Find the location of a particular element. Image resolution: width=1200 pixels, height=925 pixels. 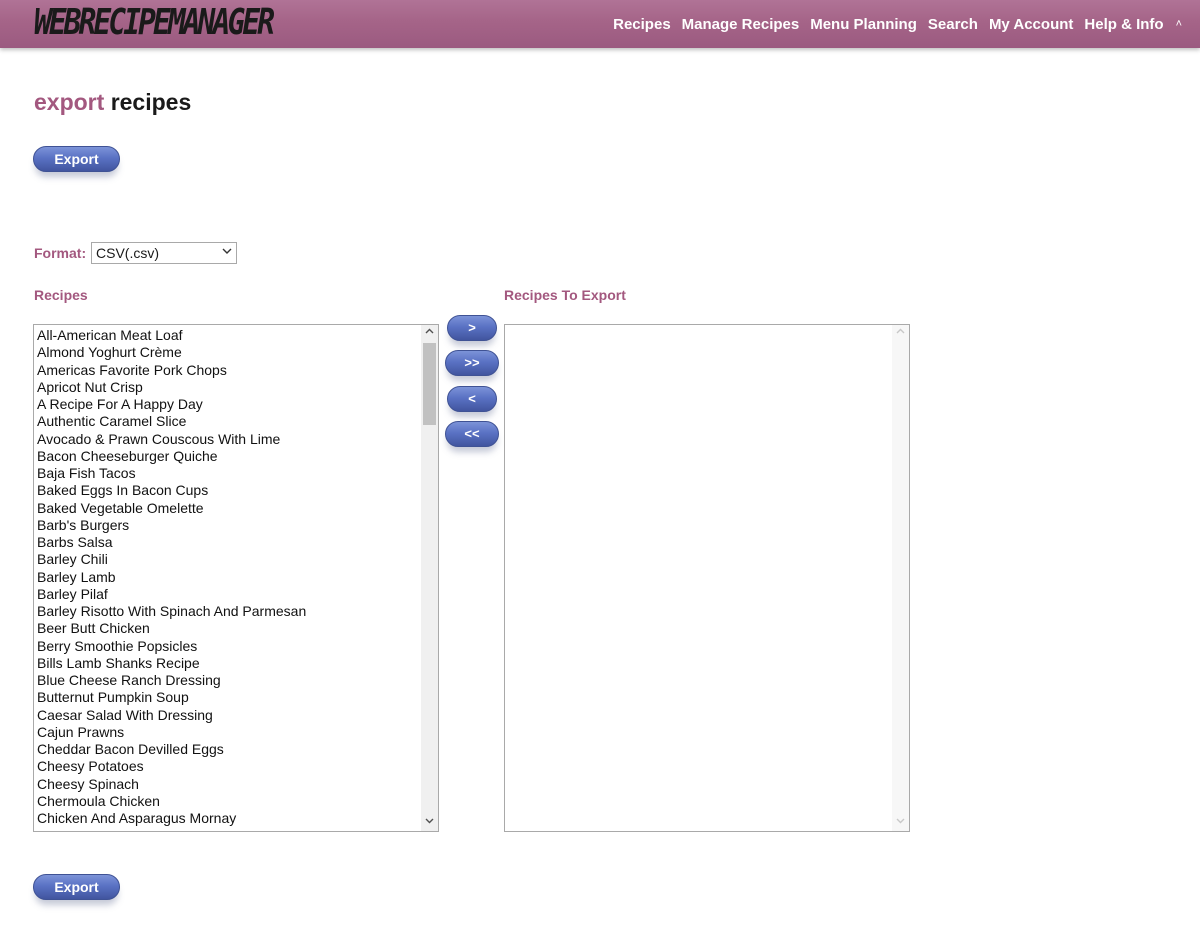

site-logo: WEBRECIPEMANAGER is located at coordinates (154, 22).